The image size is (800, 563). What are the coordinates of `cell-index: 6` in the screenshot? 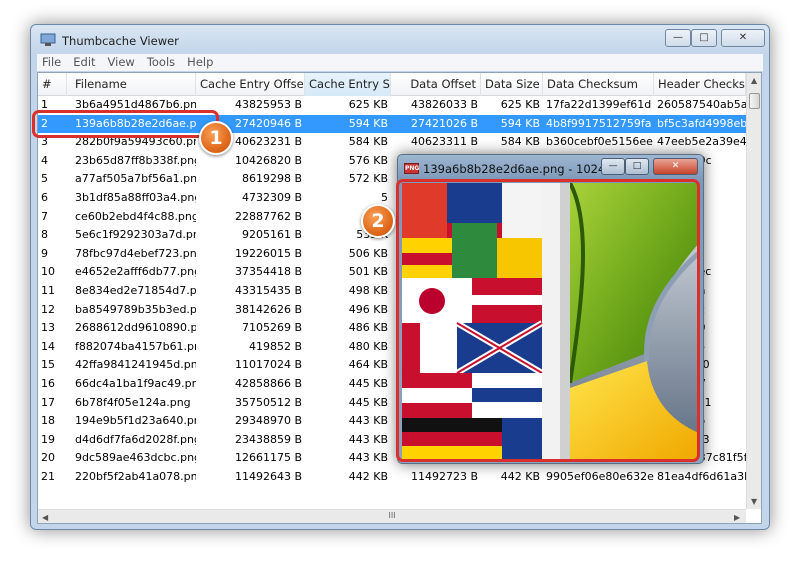 It's located at (44, 197).